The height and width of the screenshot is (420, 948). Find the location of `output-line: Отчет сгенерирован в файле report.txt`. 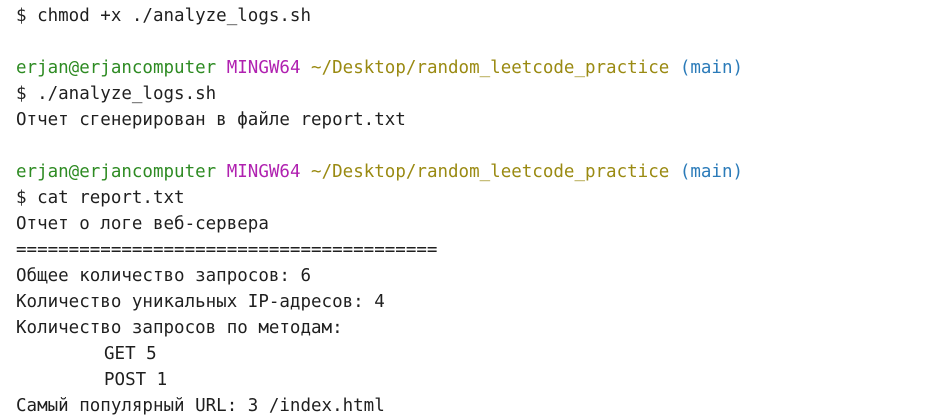

output-line: Отчет сгенерирован в файле report.txt is located at coordinates (211, 120).